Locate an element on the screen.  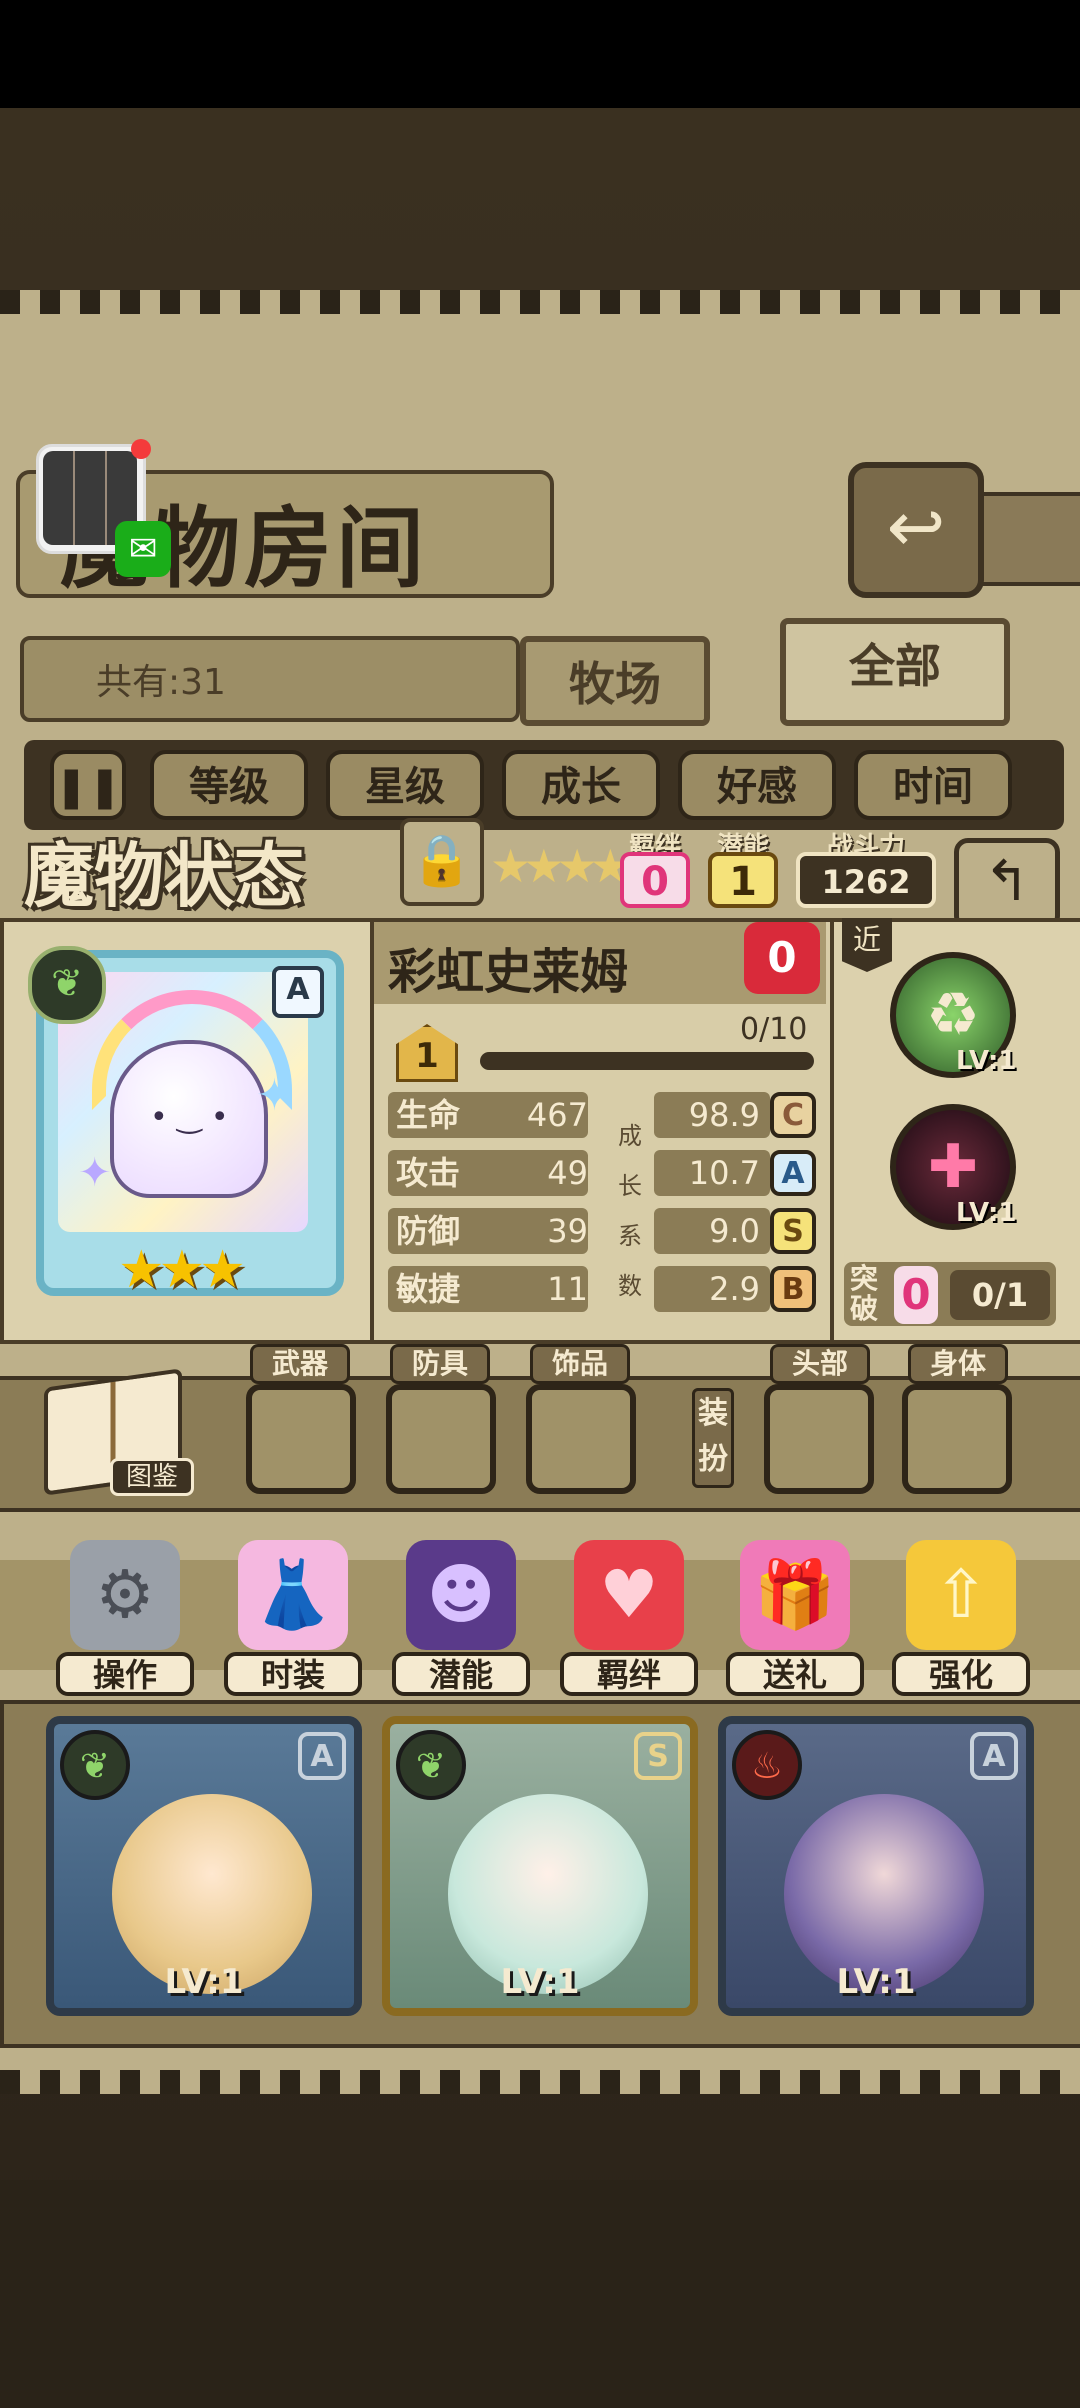
dress-up-label: 装扮 is located at coordinates (713, 1438).